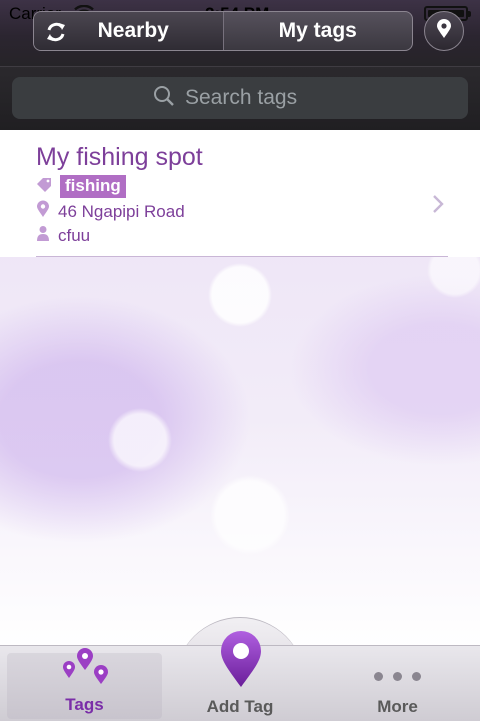  What do you see at coordinates (56, 35) in the screenshot?
I see `refresh-icon` at bounding box center [56, 35].